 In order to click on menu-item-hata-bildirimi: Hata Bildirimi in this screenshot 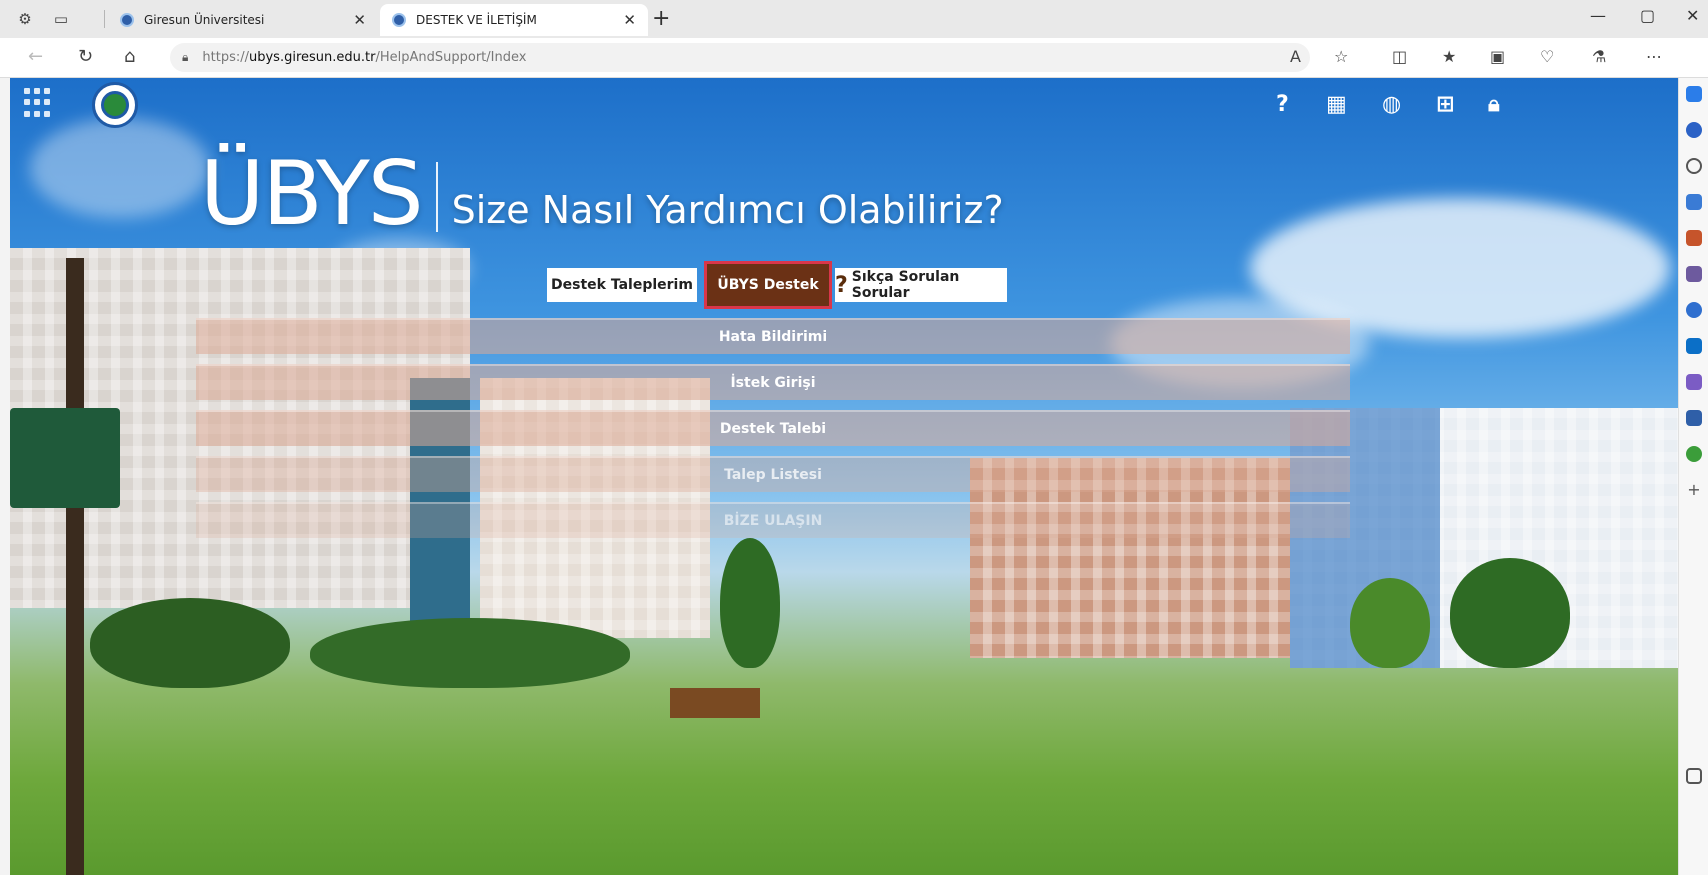, I will do `click(773, 336)`.